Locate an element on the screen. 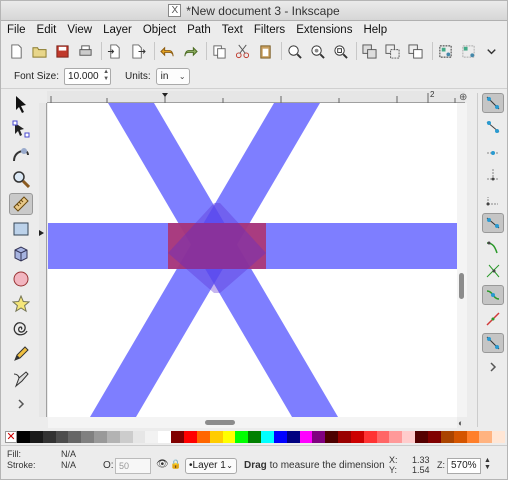 Image resolution: width=508 pixels, height=480 pixels. star-tool is located at coordinates (21, 304).